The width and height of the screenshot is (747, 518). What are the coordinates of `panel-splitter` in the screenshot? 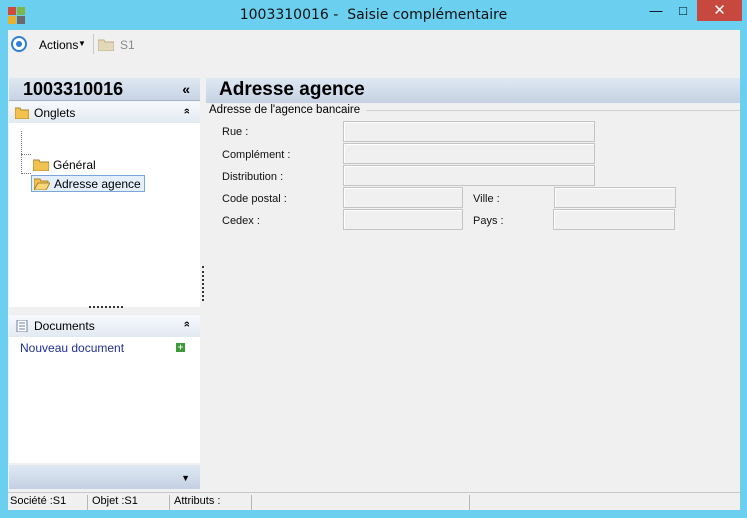 It's located at (106, 307).